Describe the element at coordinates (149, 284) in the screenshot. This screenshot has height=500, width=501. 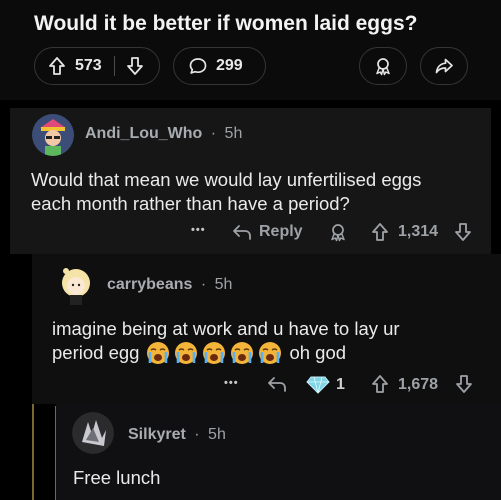
I see `comment-author: carrybeans` at that location.